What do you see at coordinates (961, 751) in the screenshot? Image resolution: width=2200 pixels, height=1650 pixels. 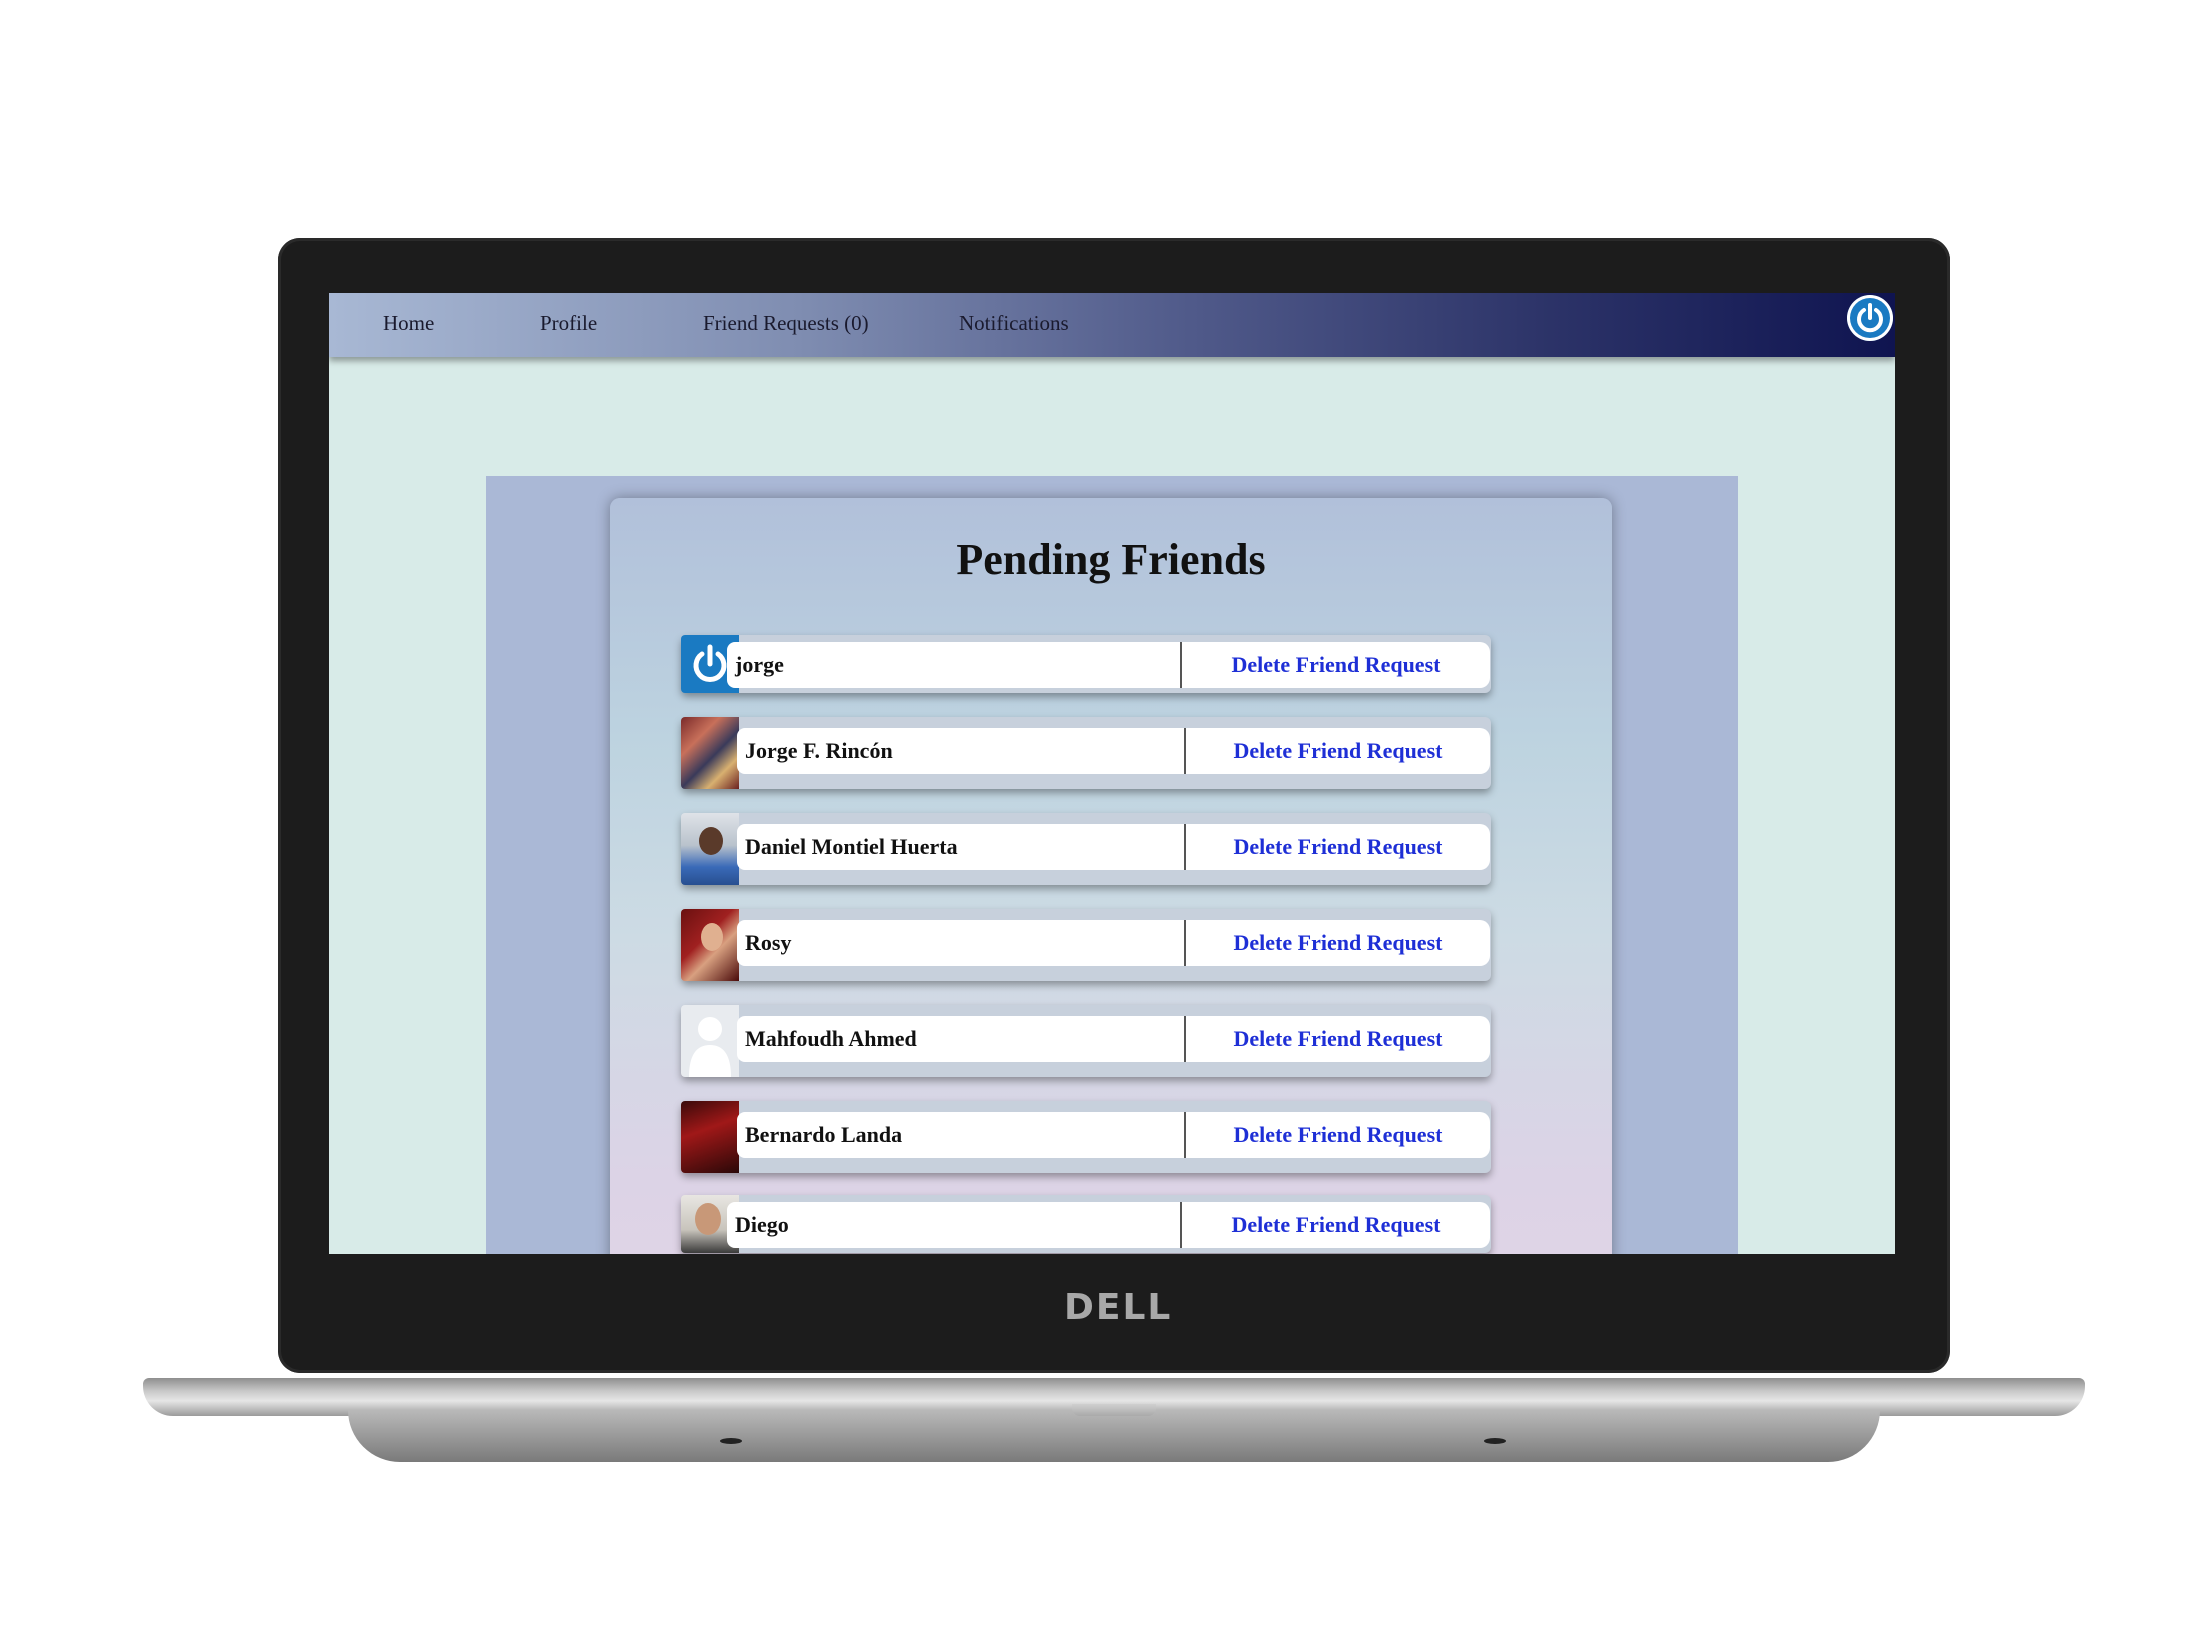 I see `friend-name-cell: Jorge F. Rincón` at bounding box center [961, 751].